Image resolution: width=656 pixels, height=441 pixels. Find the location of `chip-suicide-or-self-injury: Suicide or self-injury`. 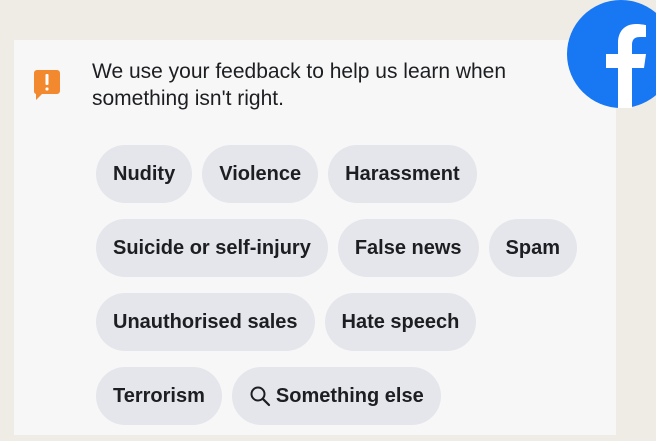

chip-suicide-or-self-injury: Suicide or self-injury is located at coordinates (212, 248).